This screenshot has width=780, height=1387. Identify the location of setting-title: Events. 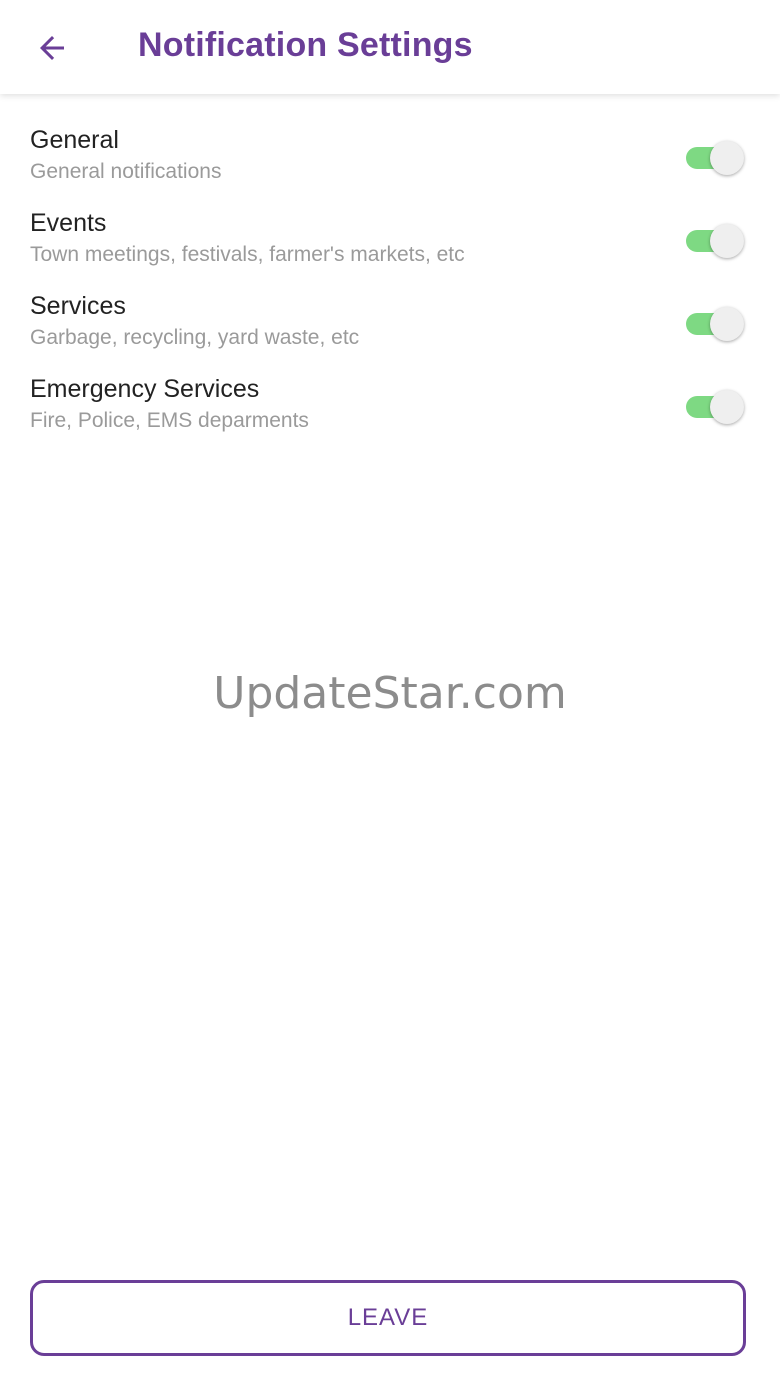
(68, 223).